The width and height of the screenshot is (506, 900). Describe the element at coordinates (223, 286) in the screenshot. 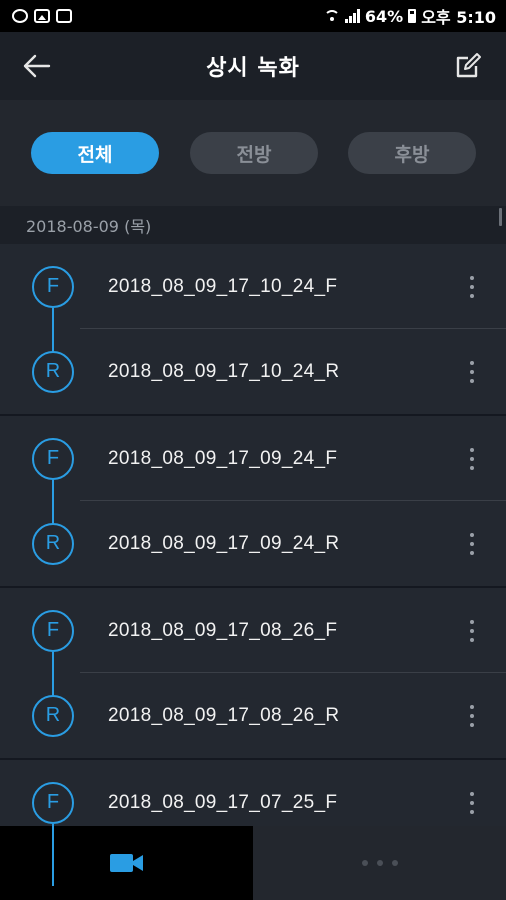

I see `file-name: 2018_08_09_17_10_24_F` at that location.